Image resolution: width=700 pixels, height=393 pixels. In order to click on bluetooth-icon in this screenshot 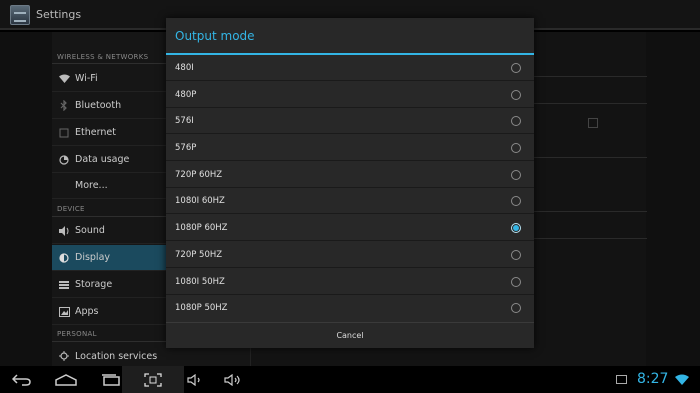, I will do `click(64, 106)`.